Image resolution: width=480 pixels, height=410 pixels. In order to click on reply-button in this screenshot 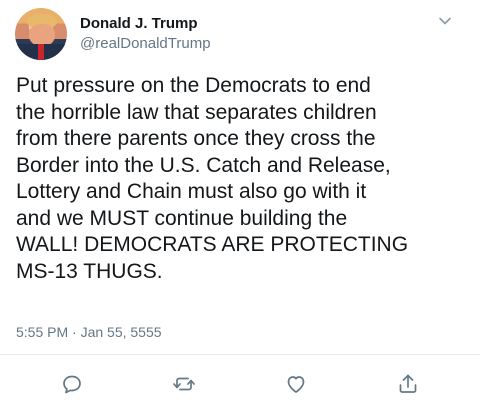, I will do `click(72, 384)`.